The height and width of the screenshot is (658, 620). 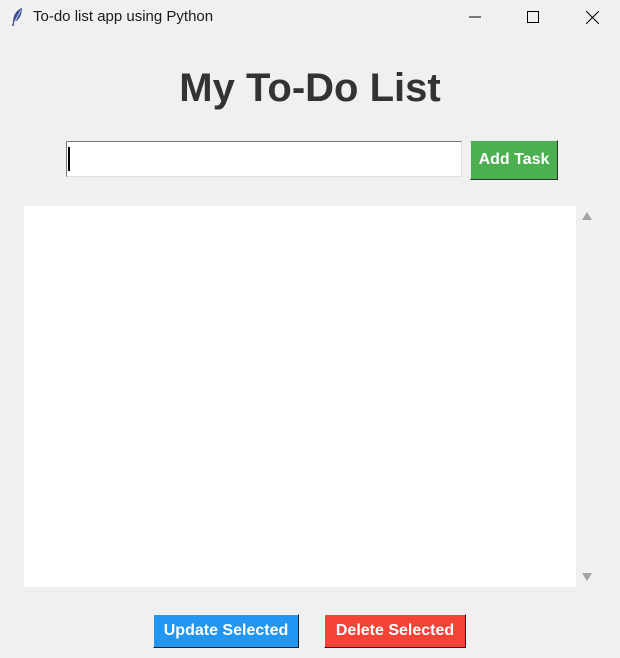 What do you see at coordinates (17, 17) in the screenshot?
I see `feather-icon` at bounding box center [17, 17].